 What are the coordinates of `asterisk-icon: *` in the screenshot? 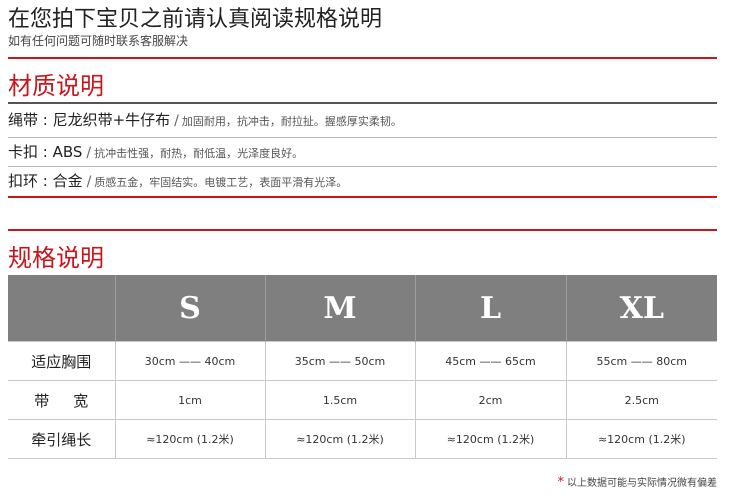 It's located at (561, 482).